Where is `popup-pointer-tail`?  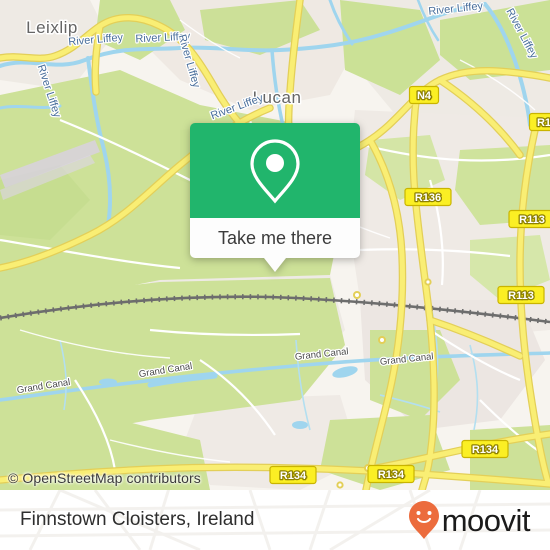 popup-pointer-tail is located at coordinates (275, 265).